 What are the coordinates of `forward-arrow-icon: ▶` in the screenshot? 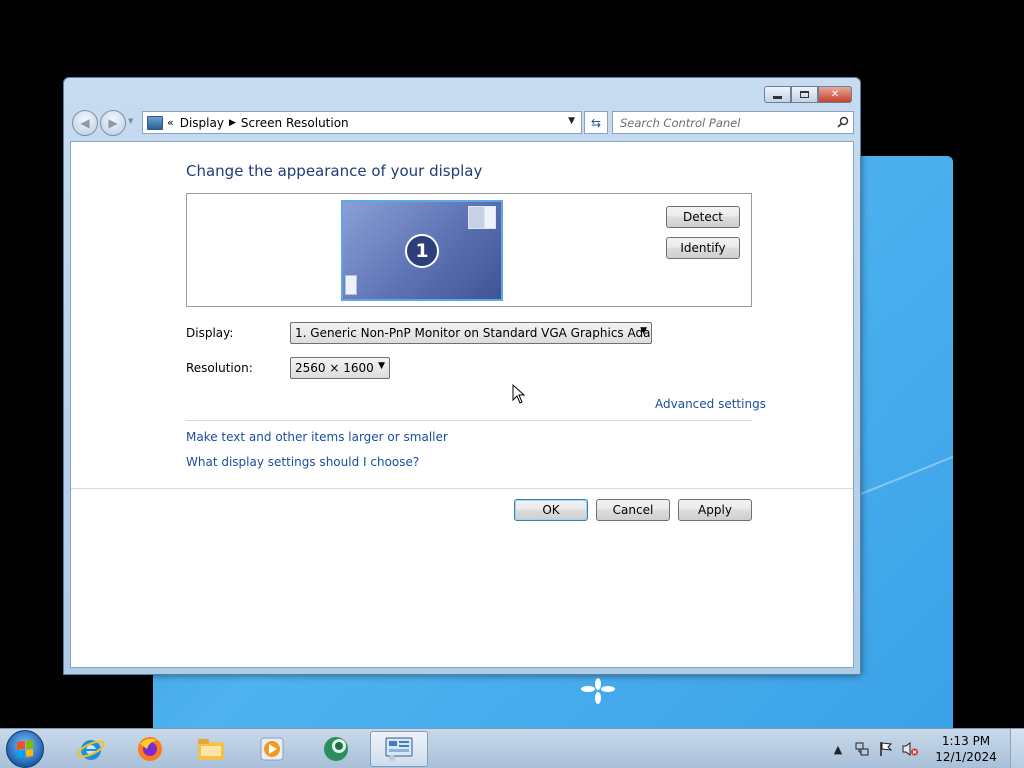 It's located at (113, 123).